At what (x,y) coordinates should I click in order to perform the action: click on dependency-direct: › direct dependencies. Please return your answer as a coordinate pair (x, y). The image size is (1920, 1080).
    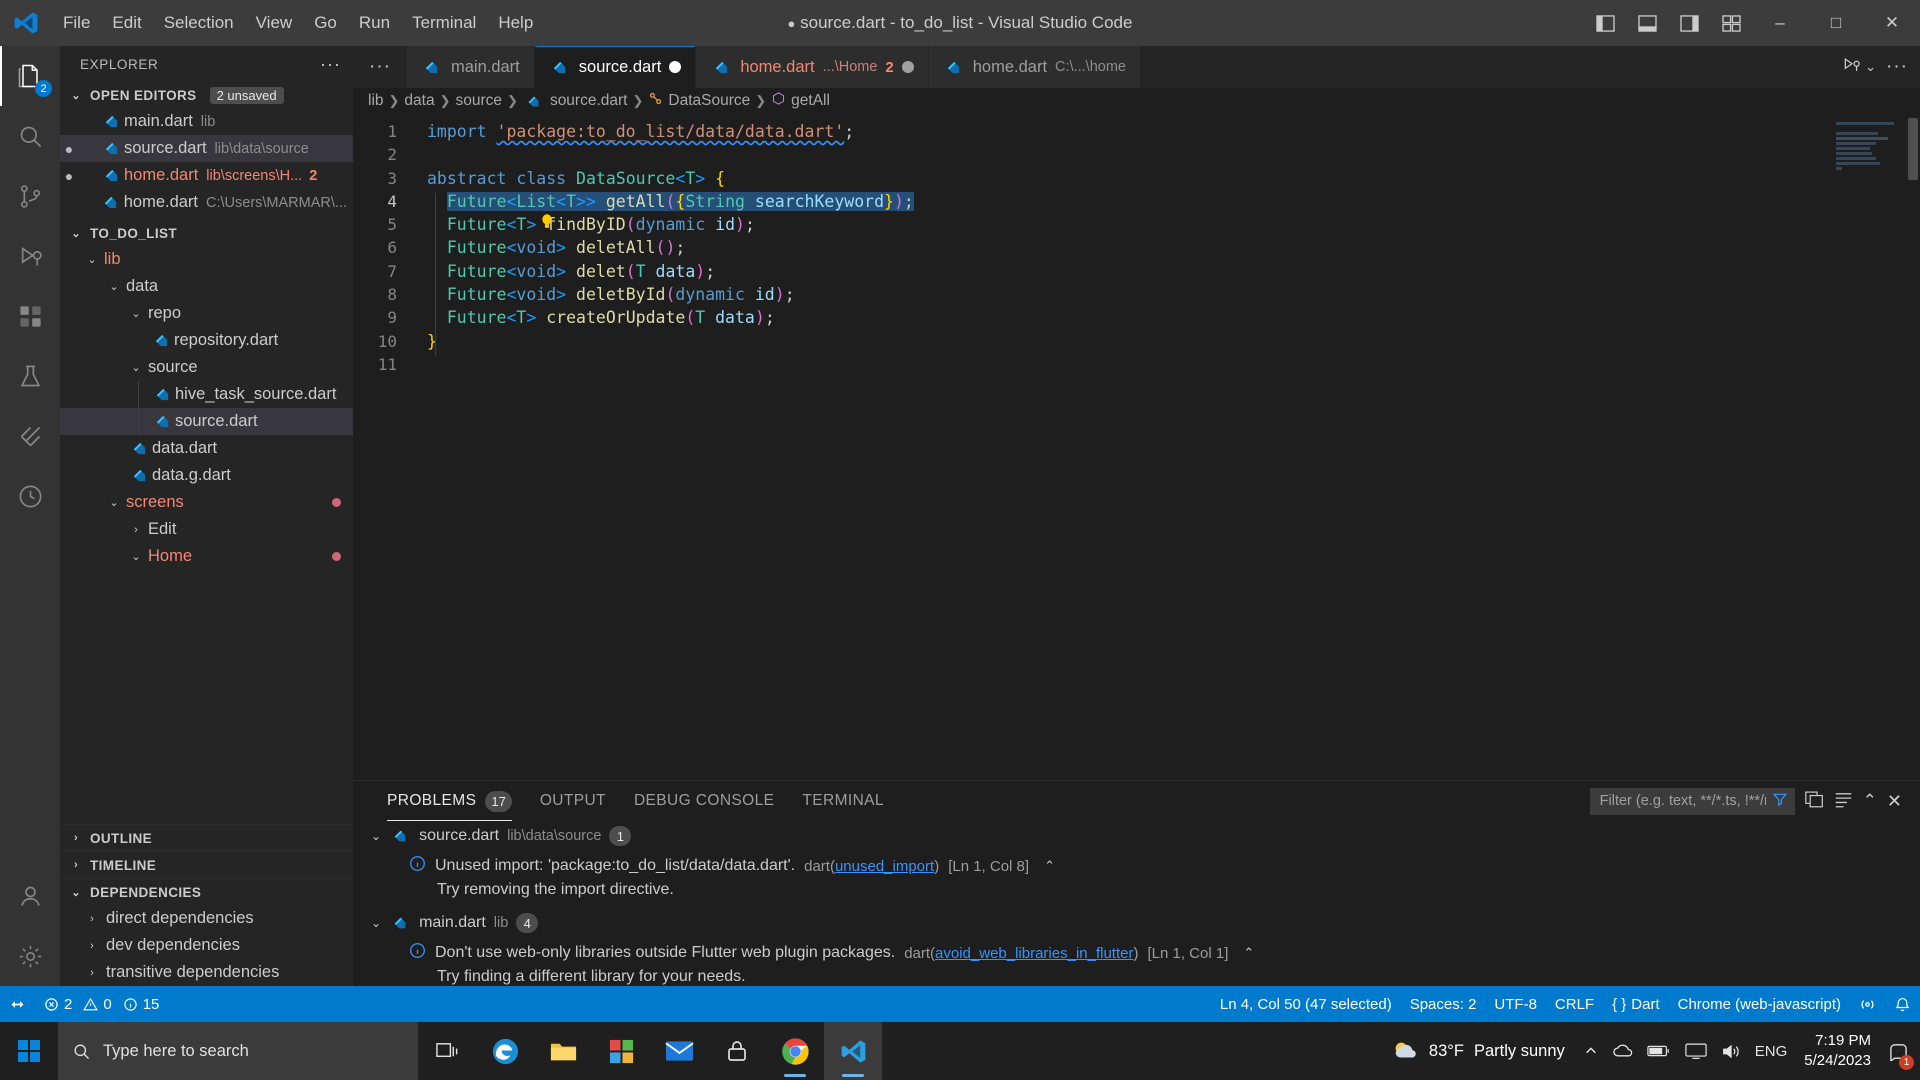
    Looking at the image, I should click on (206, 918).